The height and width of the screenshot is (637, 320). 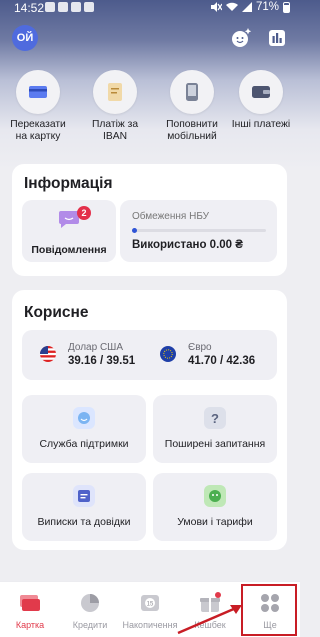 I want to click on terms-tile: Умови і тарифи, so click(x=215, y=507).